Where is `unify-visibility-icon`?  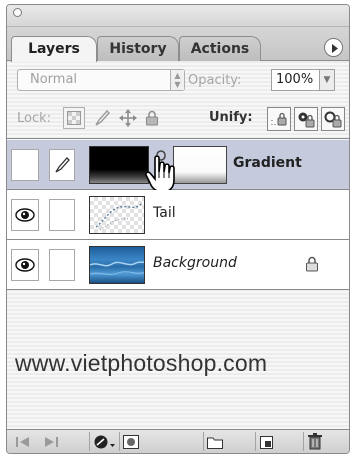 unify-visibility-icon is located at coordinates (306, 119).